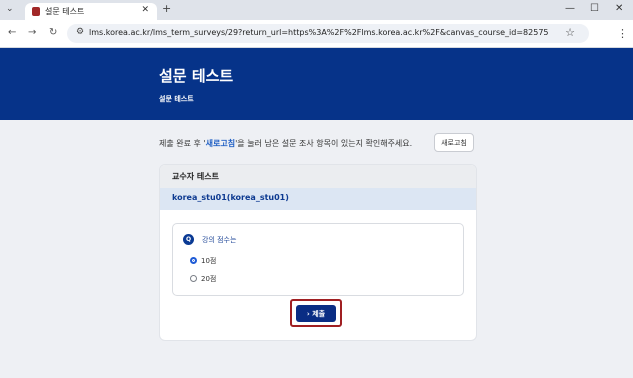 Image resolution: width=633 pixels, height=378 pixels. Describe the element at coordinates (176, 99) in the screenshot. I see `page-subtitle: 설문 테스트` at that location.